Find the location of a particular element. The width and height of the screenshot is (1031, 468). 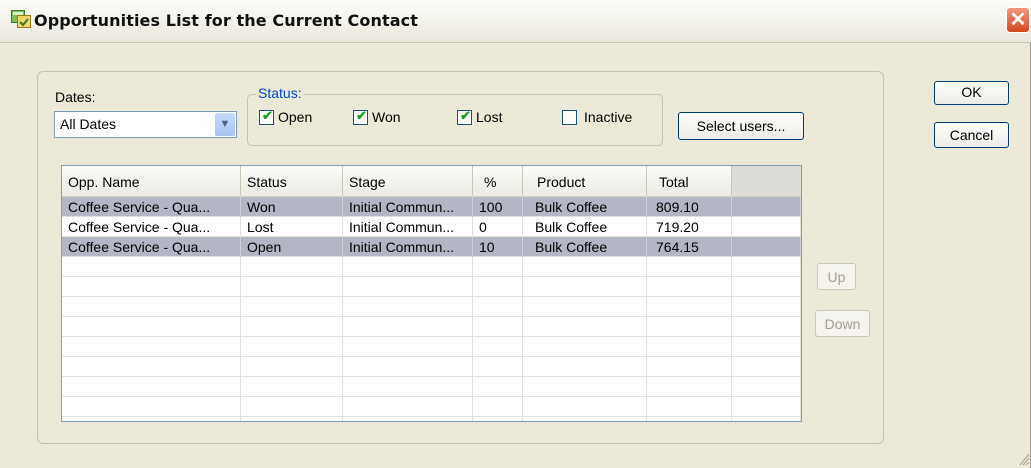

column-header-filler is located at coordinates (766, 181).